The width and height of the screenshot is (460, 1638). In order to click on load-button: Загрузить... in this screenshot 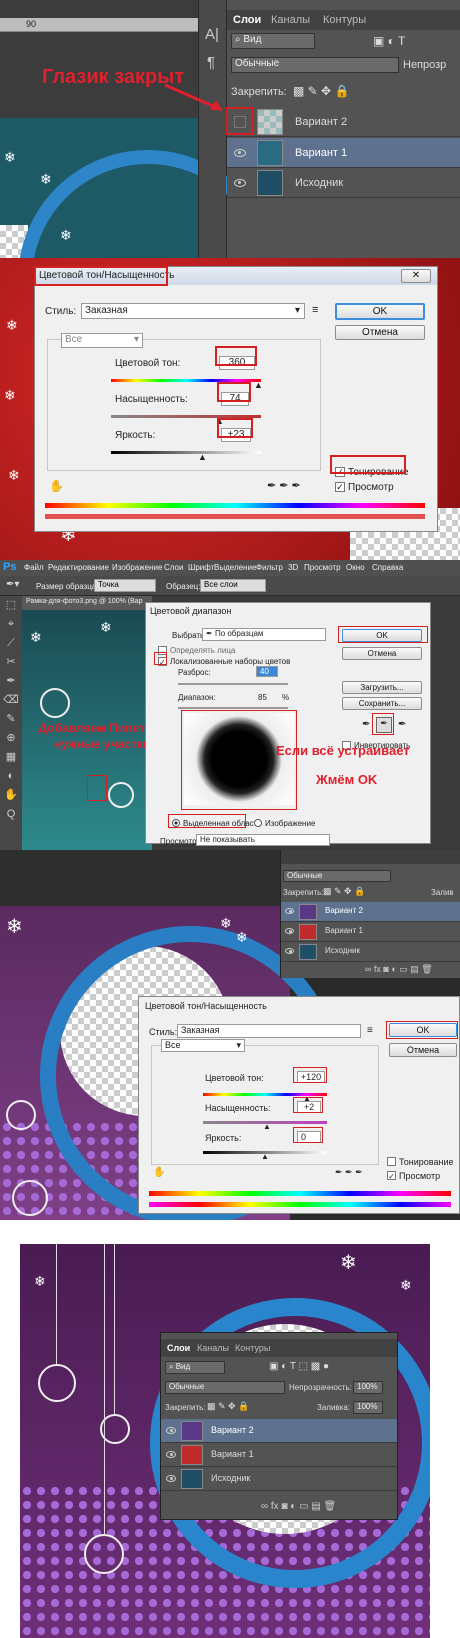, I will do `click(382, 687)`.